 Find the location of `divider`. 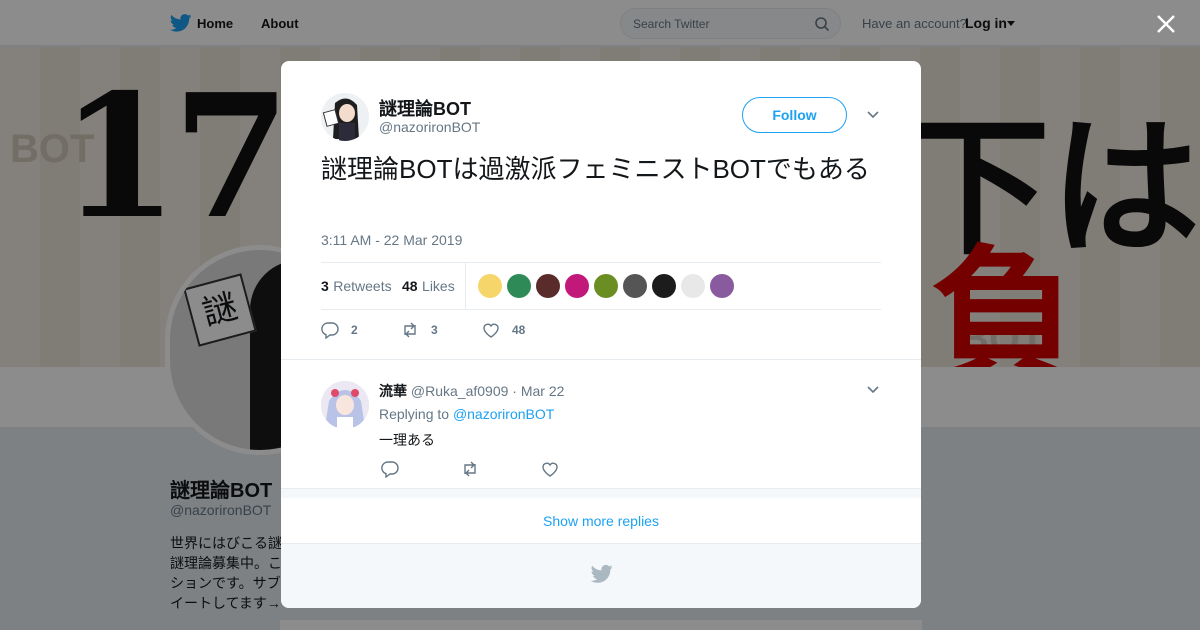

divider is located at coordinates (601, 359).